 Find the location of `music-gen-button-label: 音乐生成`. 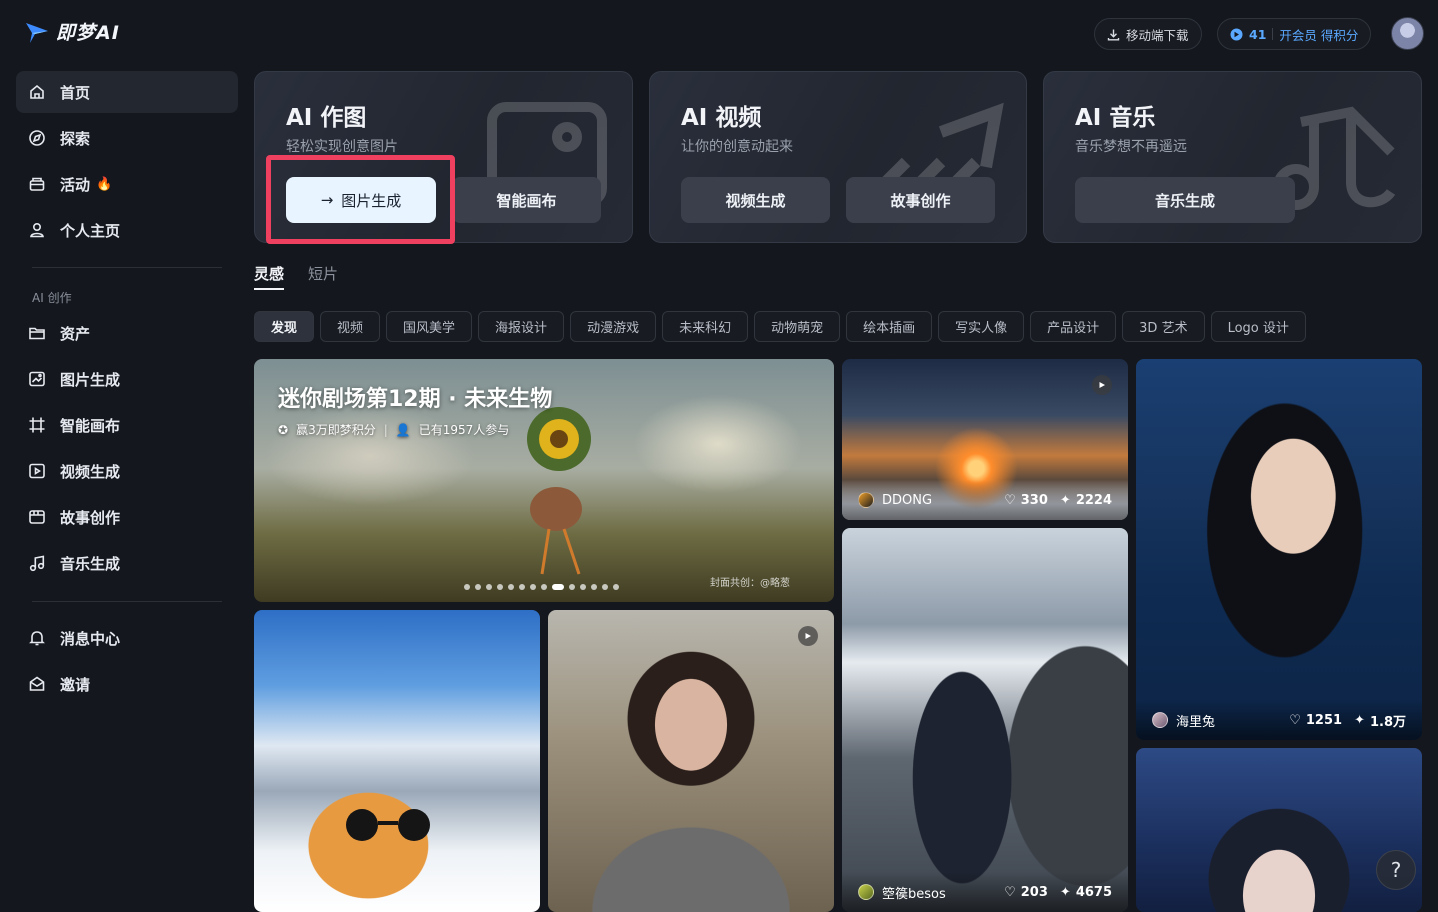

music-gen-button-label: 音乐生成 is located at coordinates (1184, 200).